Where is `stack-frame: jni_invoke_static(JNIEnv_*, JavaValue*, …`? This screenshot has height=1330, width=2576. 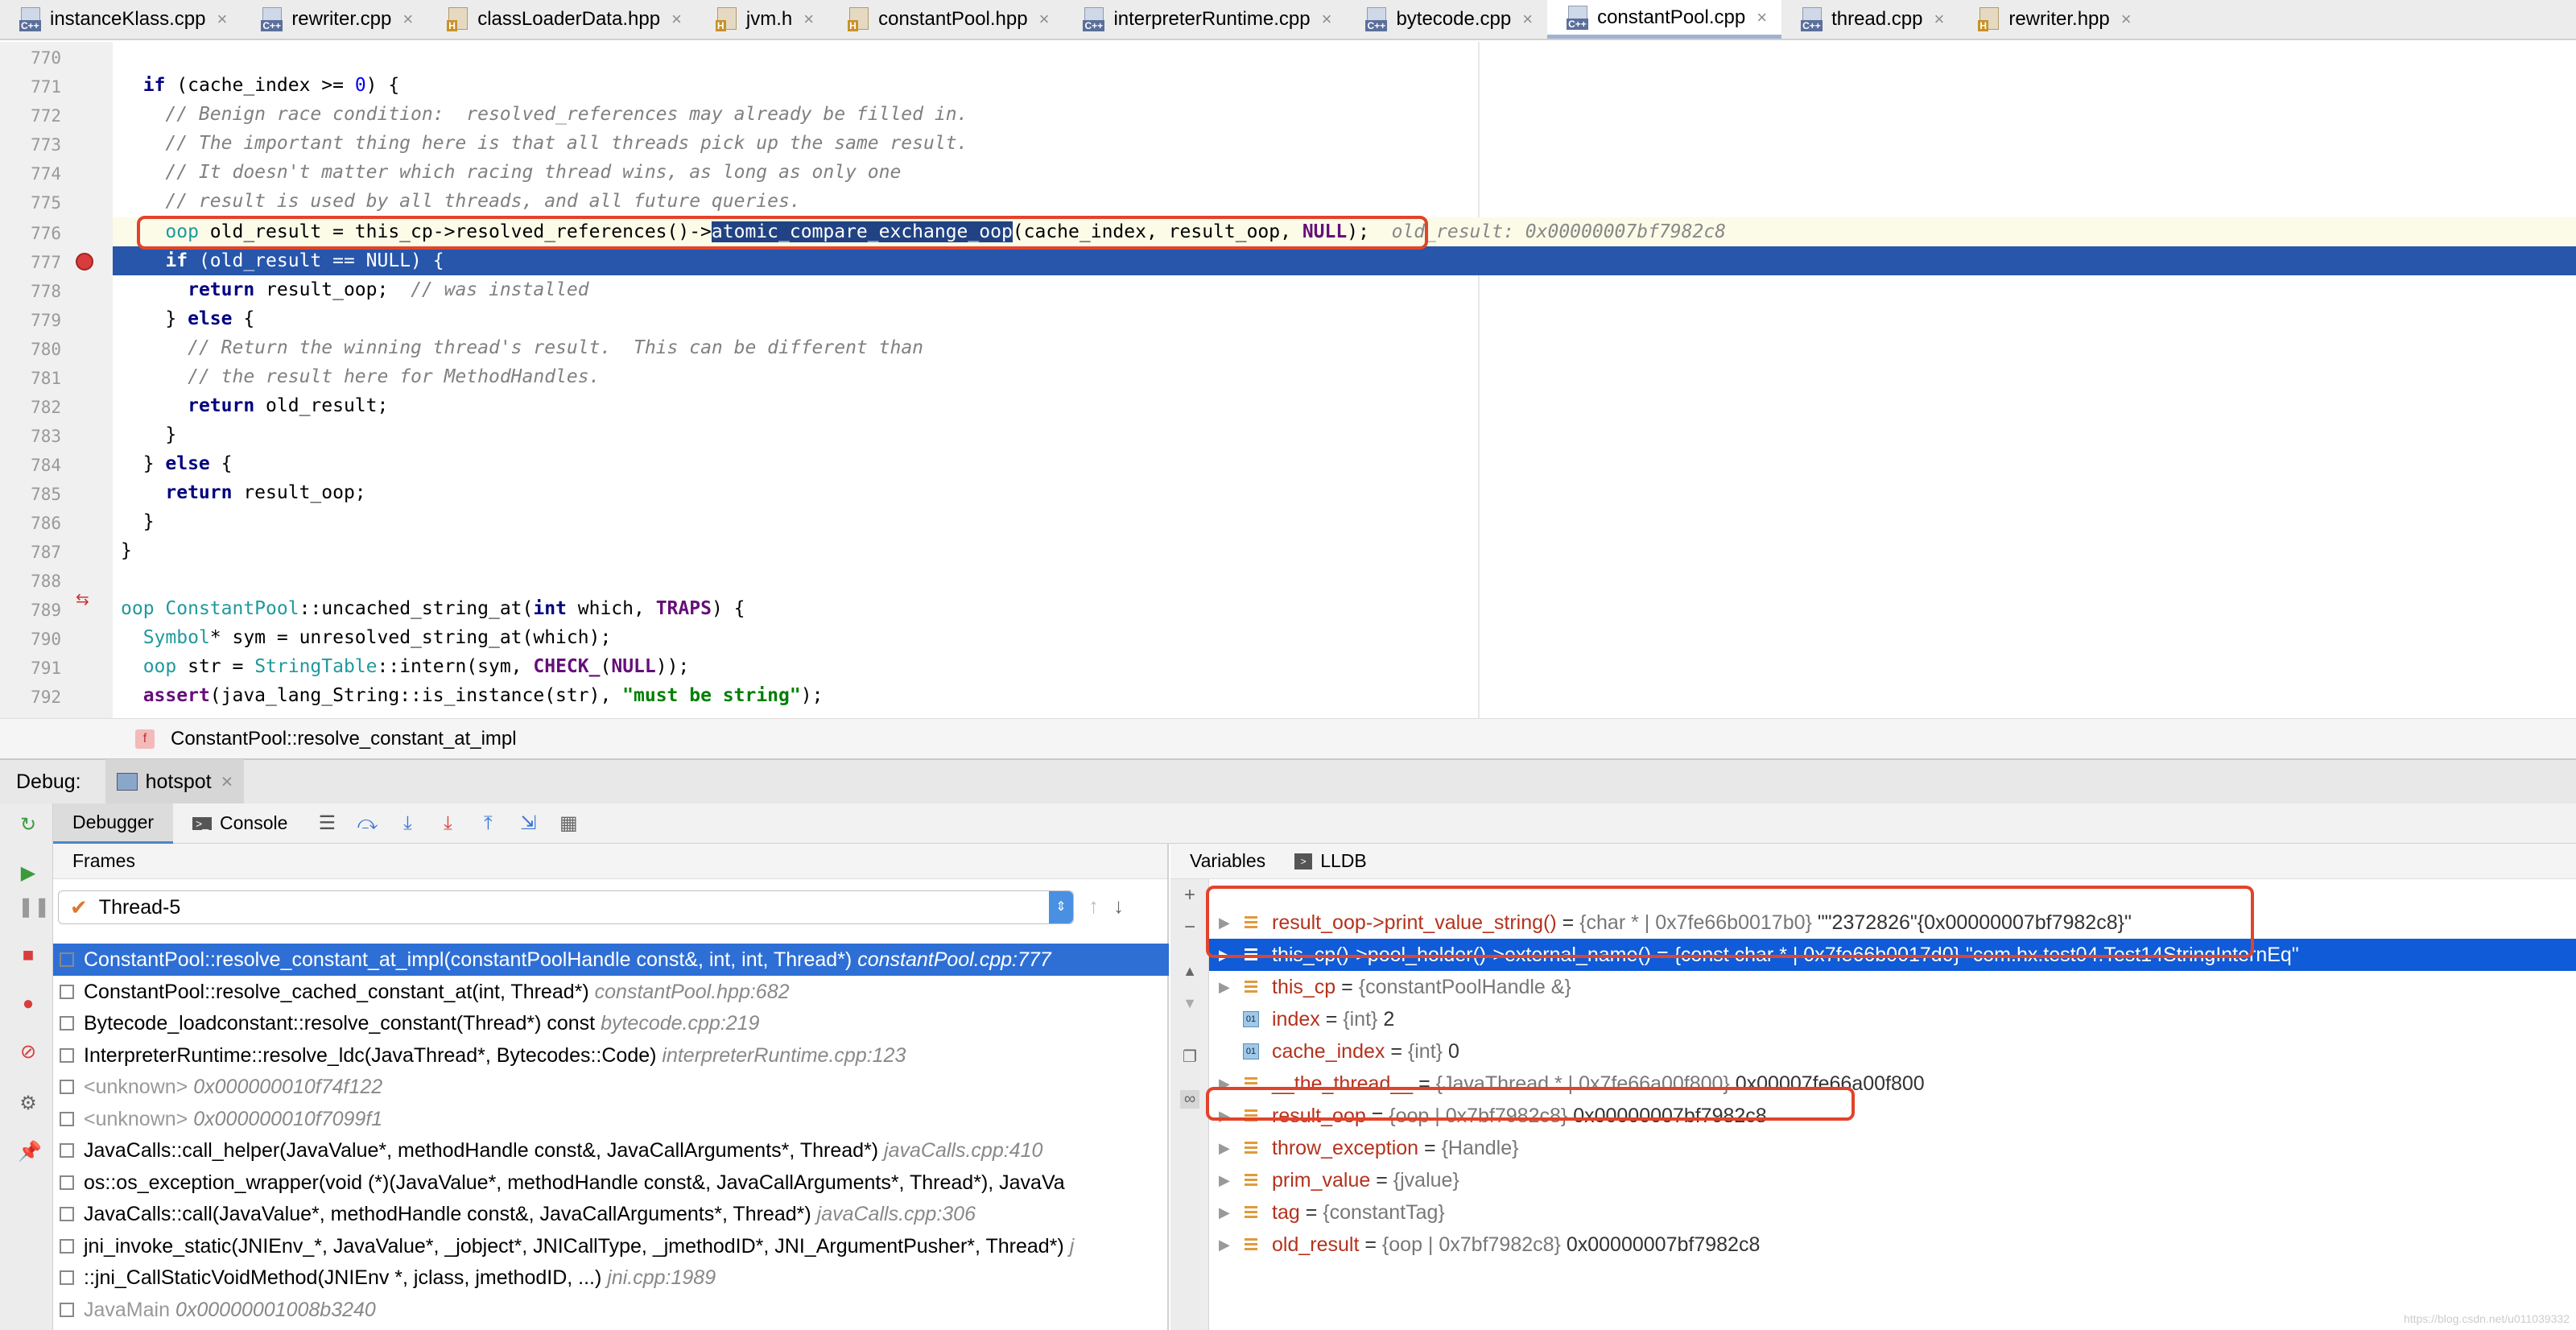 stack-frame: jni_invoke_static(JNIEnv_*, JavaValue*, … is located at coordinates (611, 1246).